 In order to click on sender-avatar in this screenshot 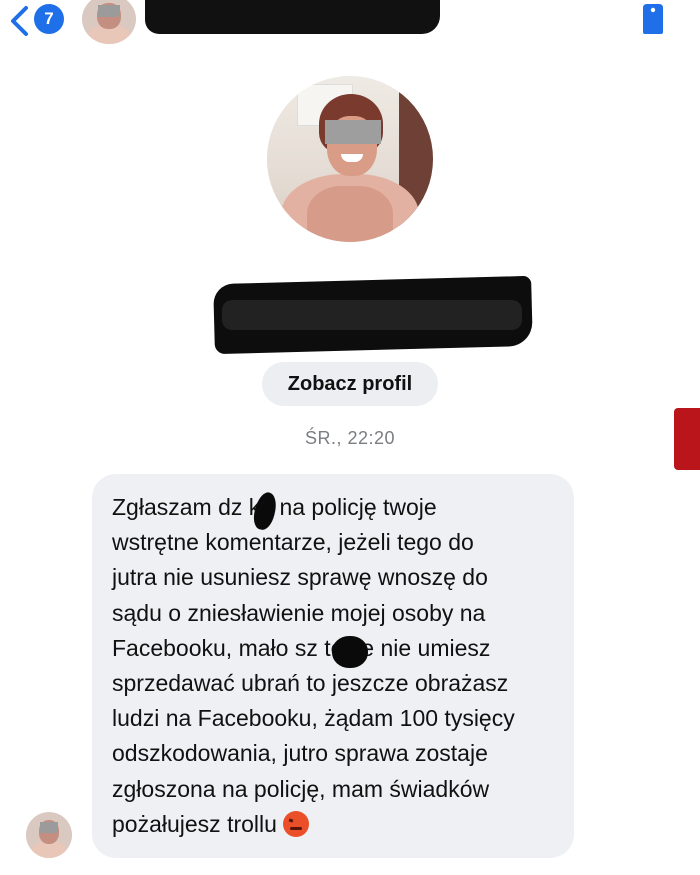, I will do `click(49, 835)`.